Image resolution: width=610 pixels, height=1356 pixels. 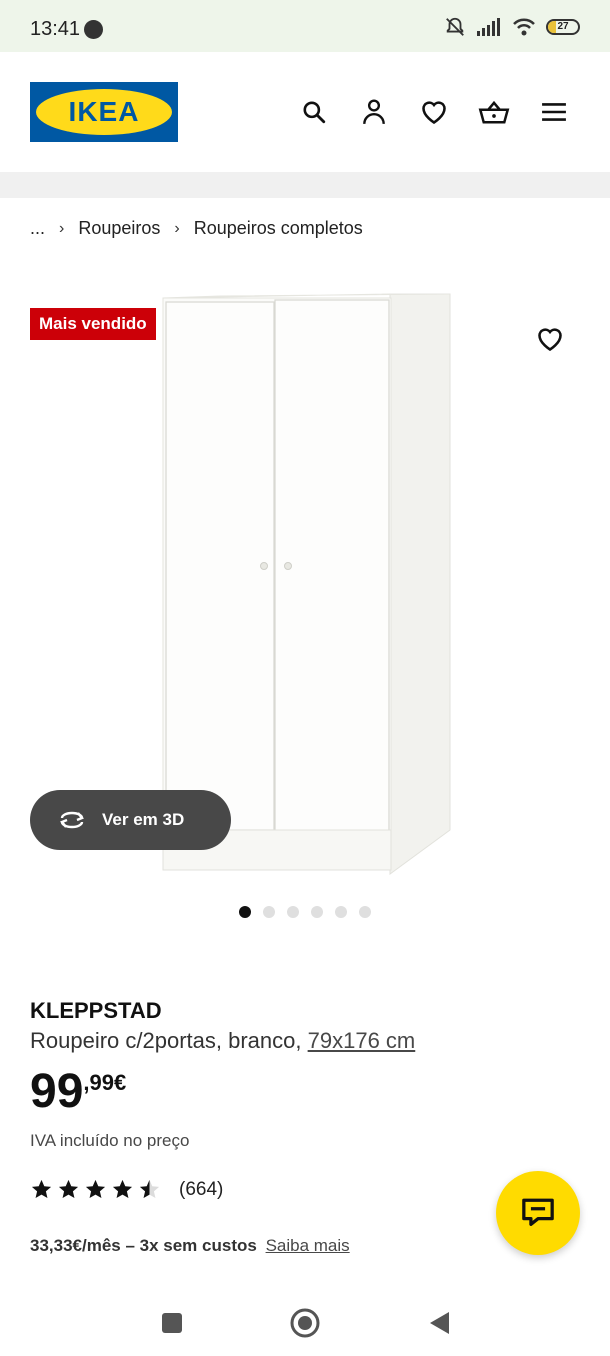 What do you see at coordinates (374, 112) in the screenshot?
I see `user-icon` at bounding box center [374, 112].